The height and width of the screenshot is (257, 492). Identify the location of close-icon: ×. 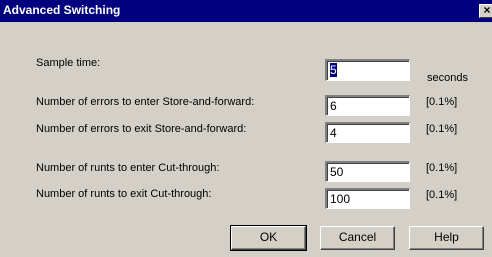
(487, 10).